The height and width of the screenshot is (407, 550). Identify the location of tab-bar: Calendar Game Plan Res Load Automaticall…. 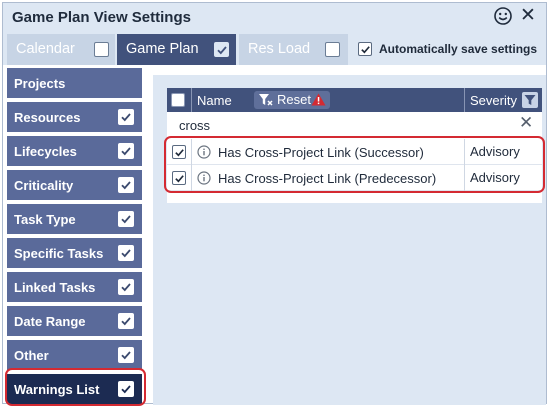
(274, 49).